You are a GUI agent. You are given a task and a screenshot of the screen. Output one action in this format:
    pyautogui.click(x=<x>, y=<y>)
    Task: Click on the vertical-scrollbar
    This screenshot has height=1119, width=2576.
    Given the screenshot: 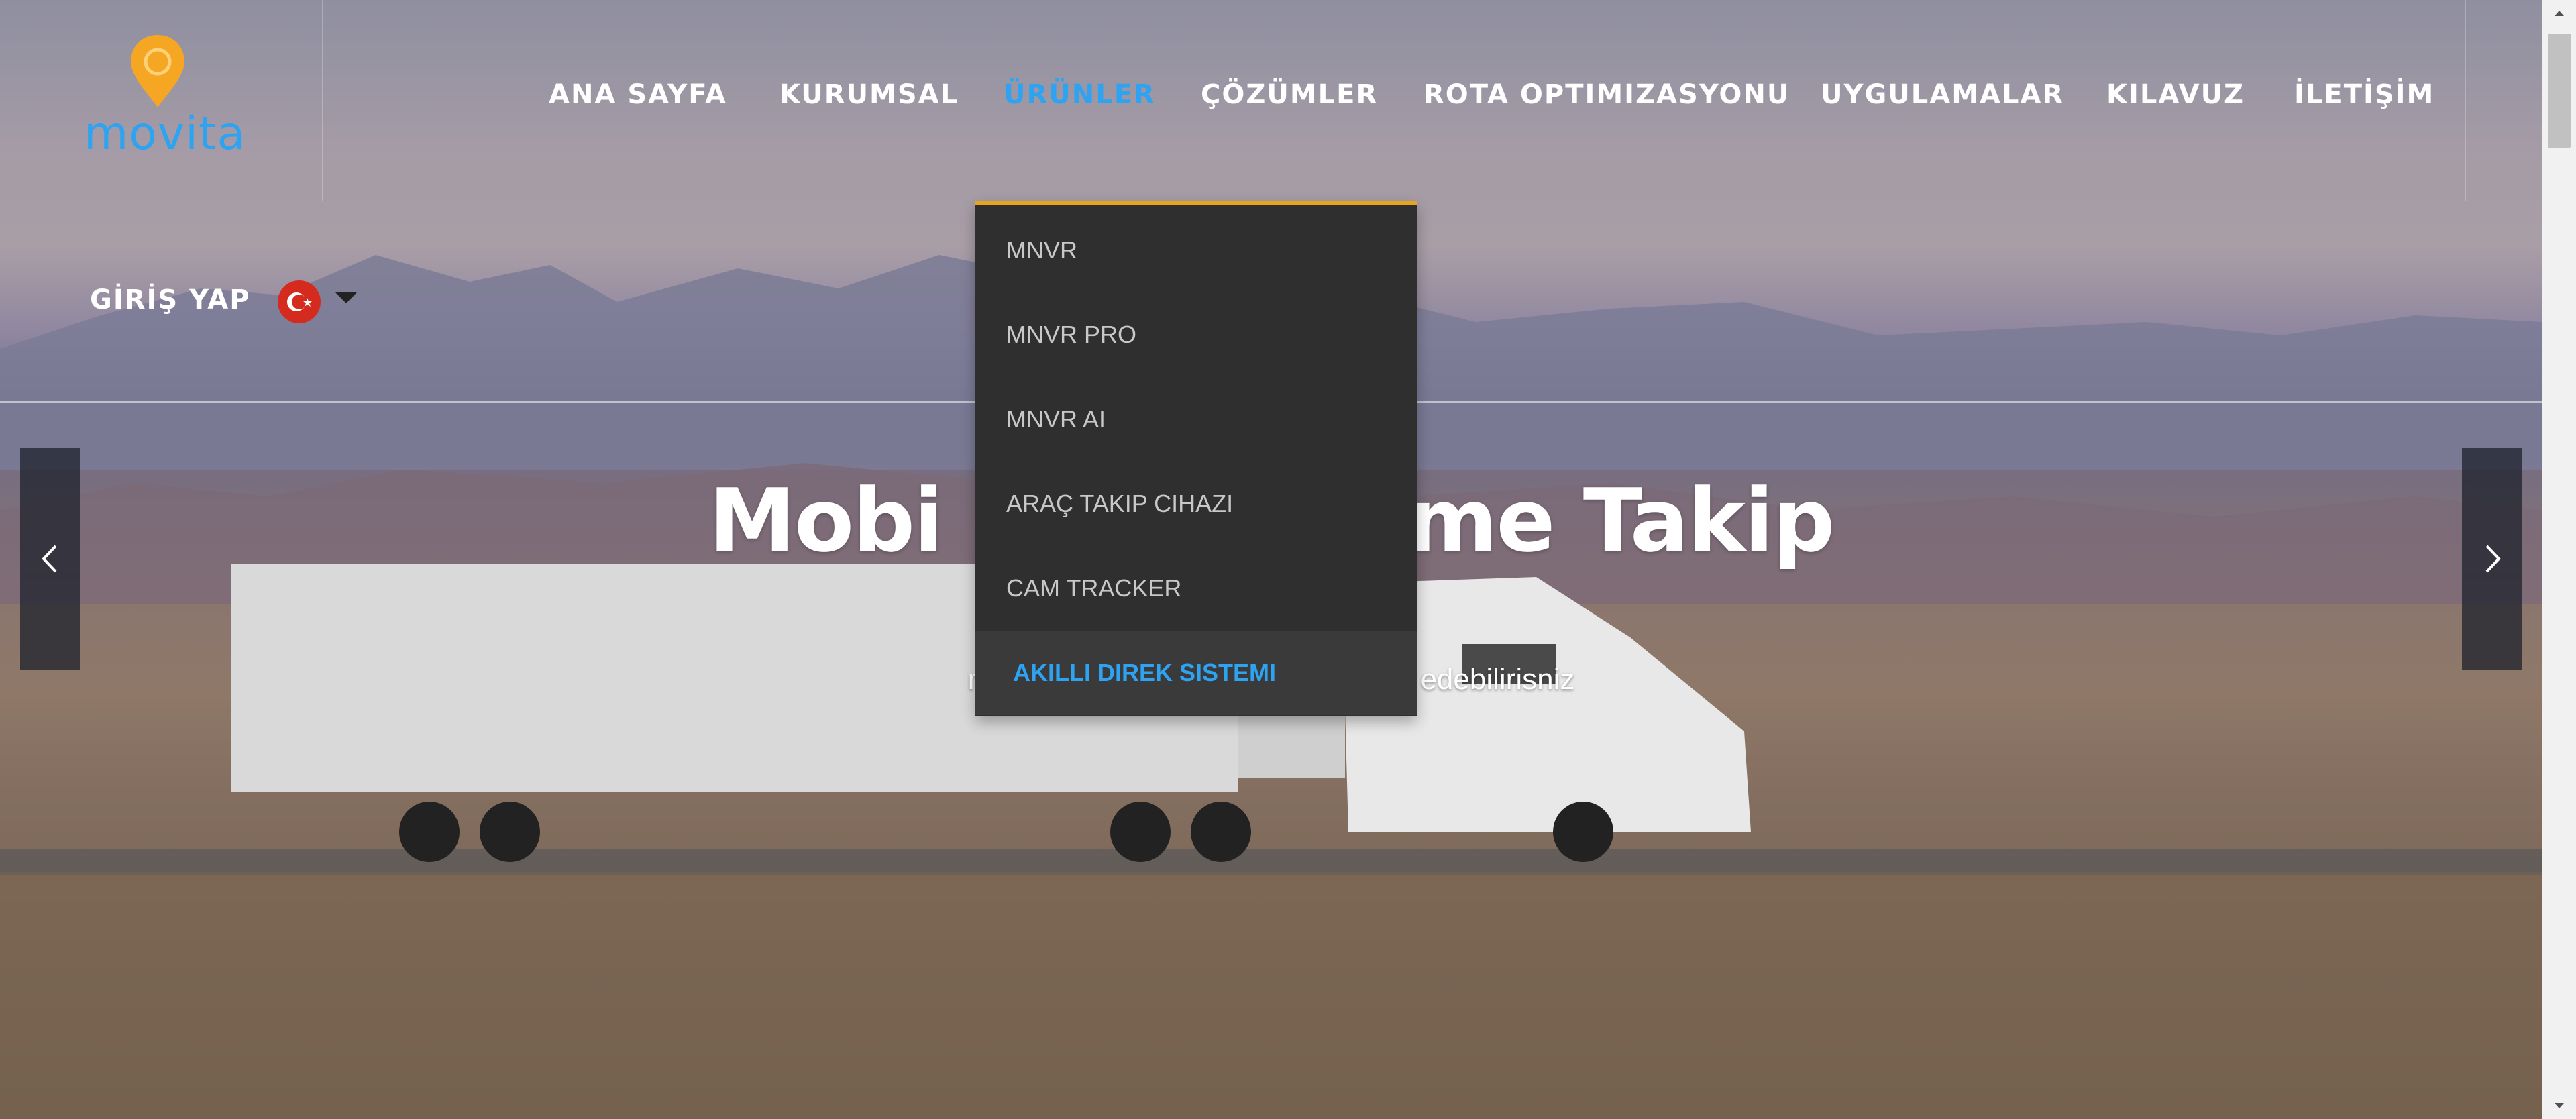 What is the action you would take?
    pyautogui.click(x=2559, y=560)
    